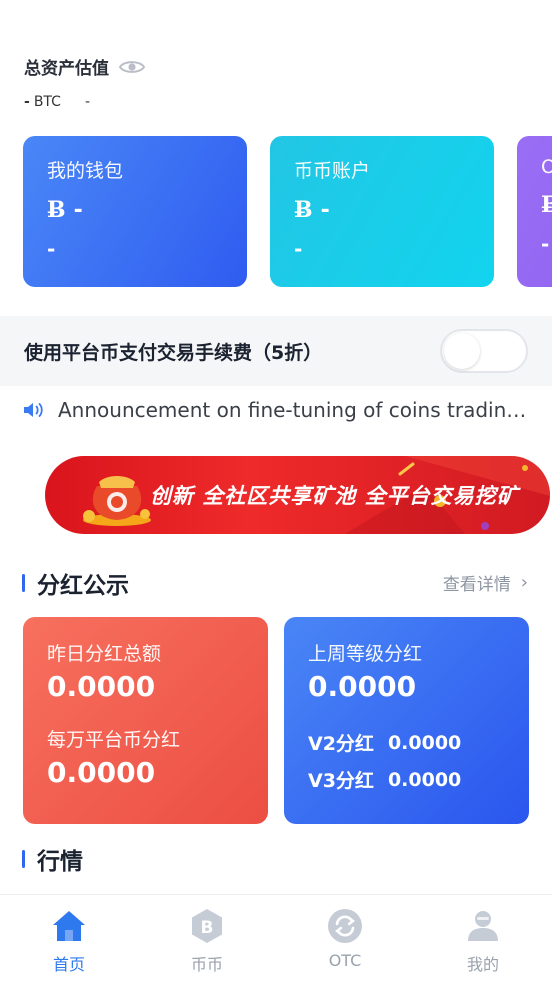 The image size is (552, 981). I want to click on total-assets-header: 总资产估值, so click(84, 66).